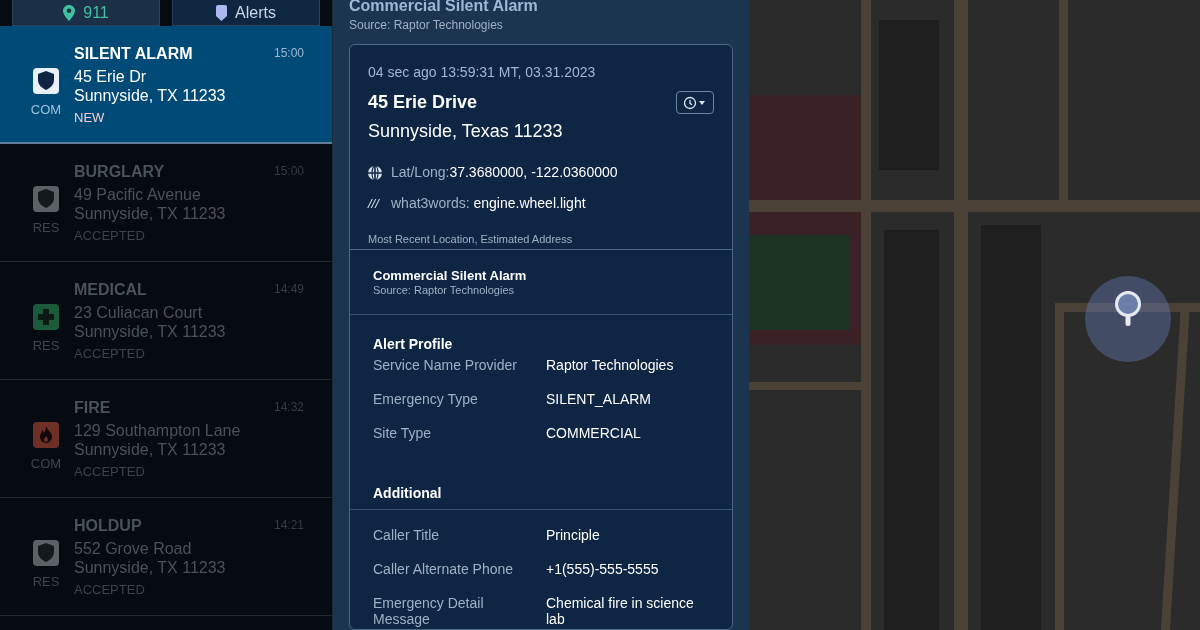 Image resolution: width=1200 pixels, height=630 pixels. Describe the element at coordinates (134, 54) in the screenshot. I see `incident-type: SILENT ALARM` at that location.